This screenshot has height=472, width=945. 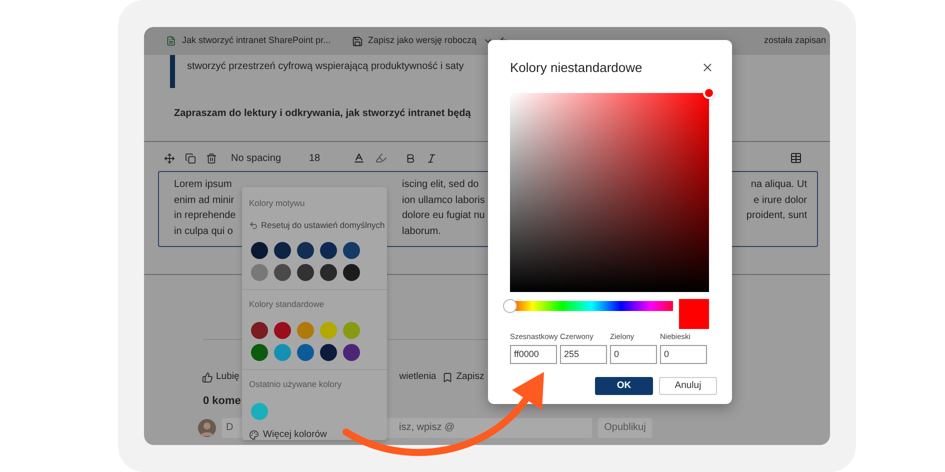 I want to click on paragraph-text: ion ullamco laboris, so click(x=443, y=201).